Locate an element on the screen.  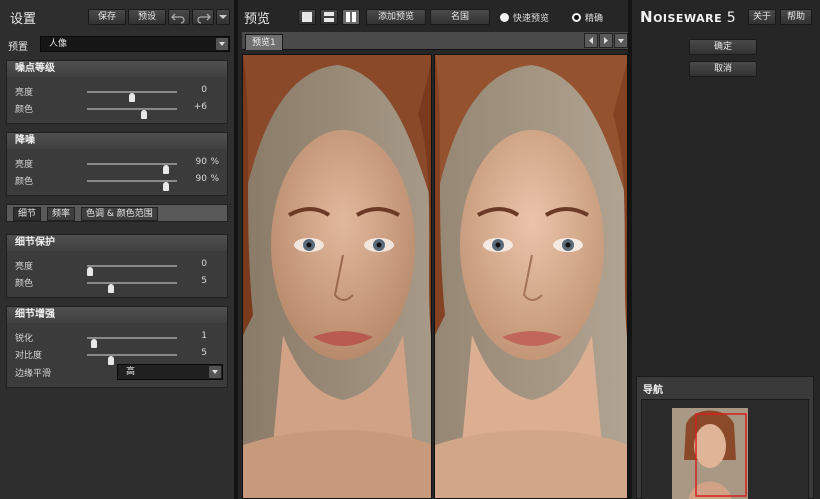
arrow-right-icon is located at coordinates (606, 40).